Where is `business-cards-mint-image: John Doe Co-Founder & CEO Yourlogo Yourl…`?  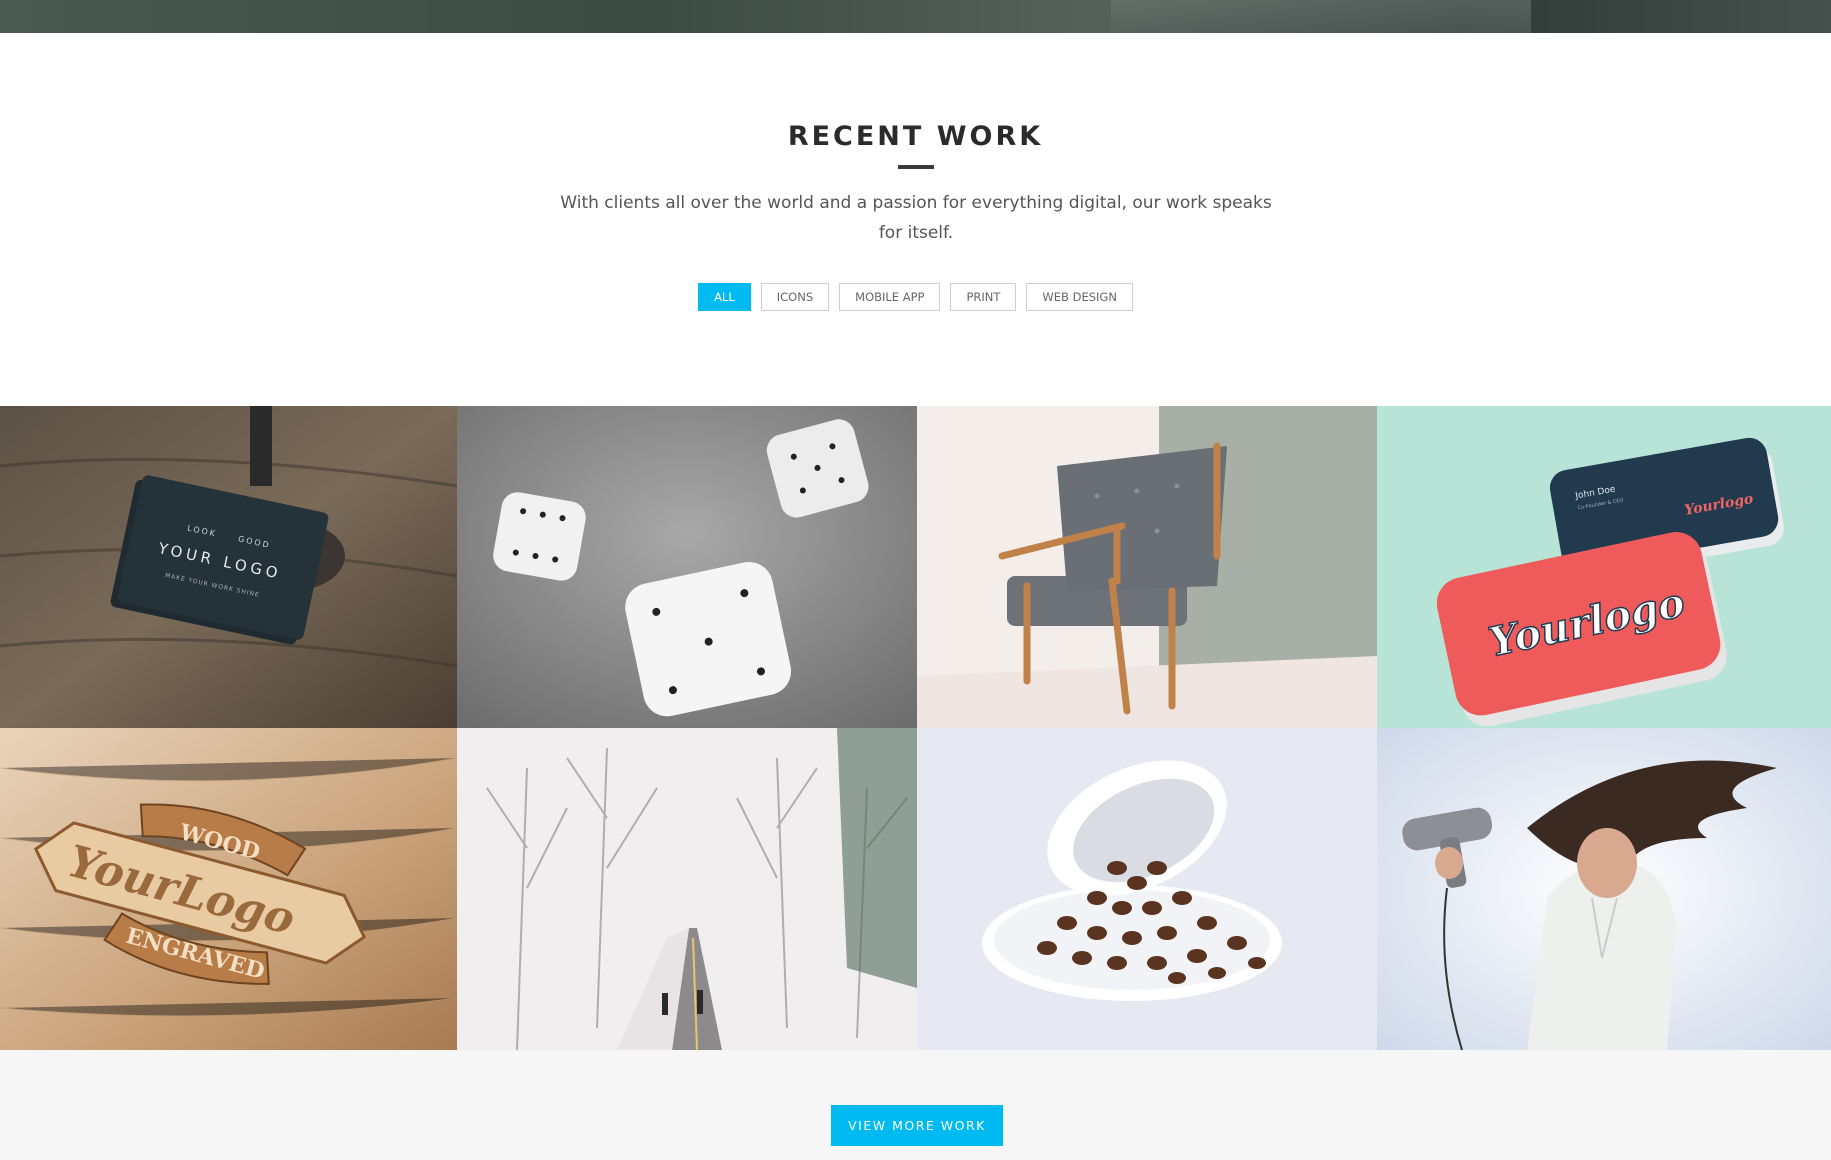 business-cards-mint-image: John Doe Co-Founder & CEO Yourlogo Yourl… is located at coordinates (1604, 567).